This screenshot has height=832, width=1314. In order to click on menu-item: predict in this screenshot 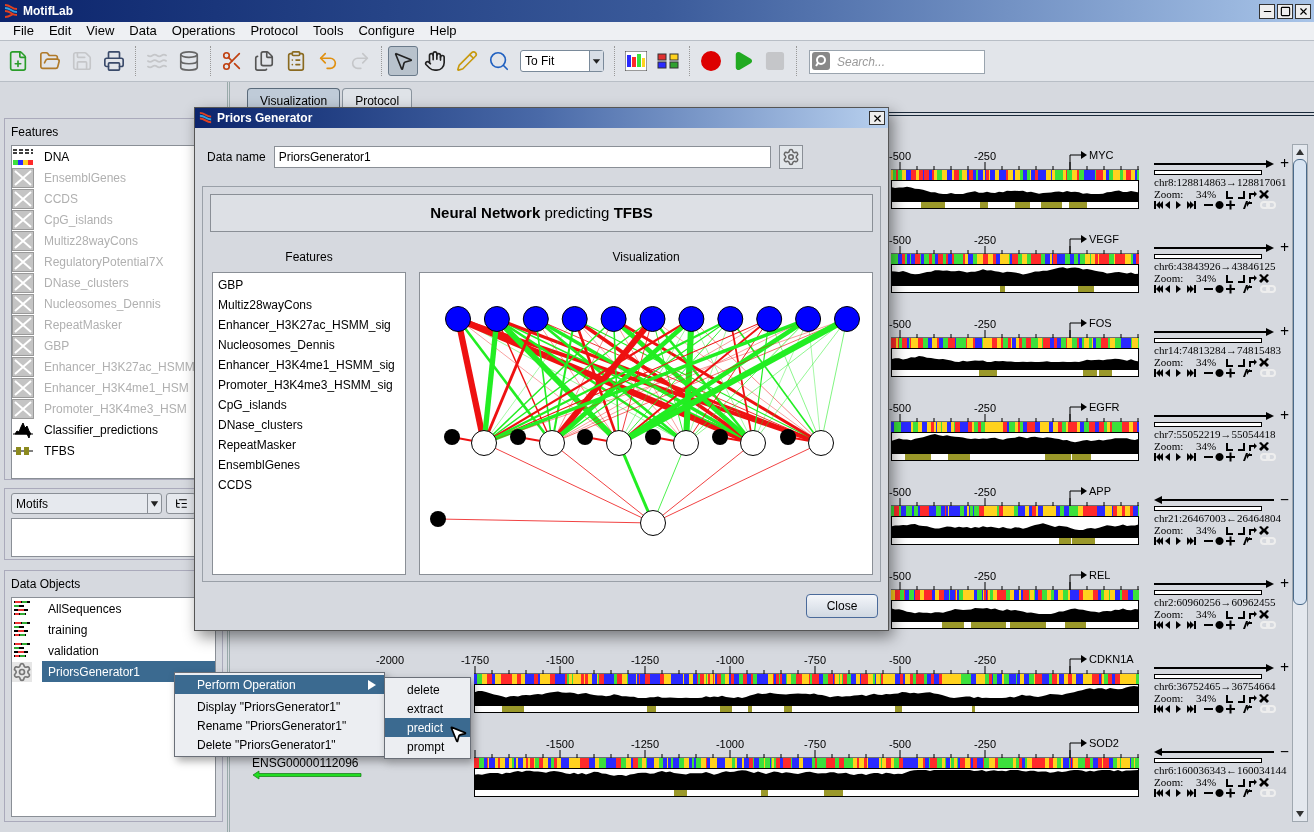, I will do `click(427, 727)`.